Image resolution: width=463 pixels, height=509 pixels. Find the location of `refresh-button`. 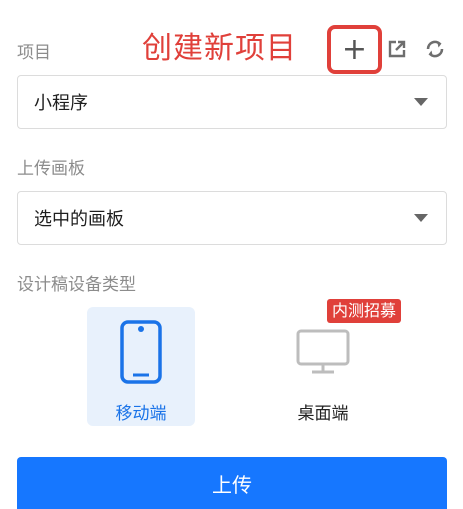

refresh-button is located at coordinates (435, 49).